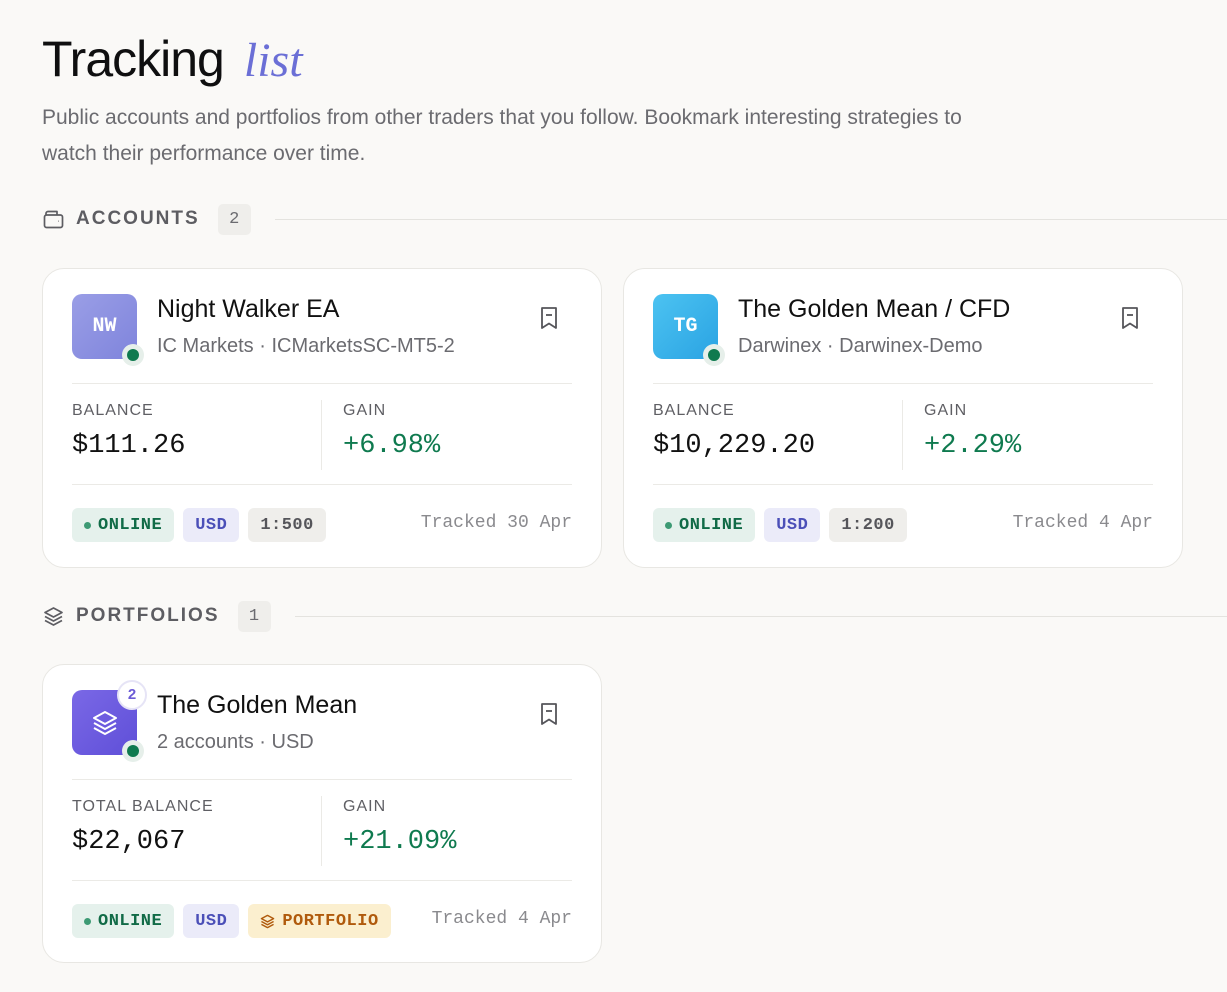 Image resolution: width=1227 pixels, height=992 pixels. I want to click on total-balance-value: $22,067, so click(129, 842).